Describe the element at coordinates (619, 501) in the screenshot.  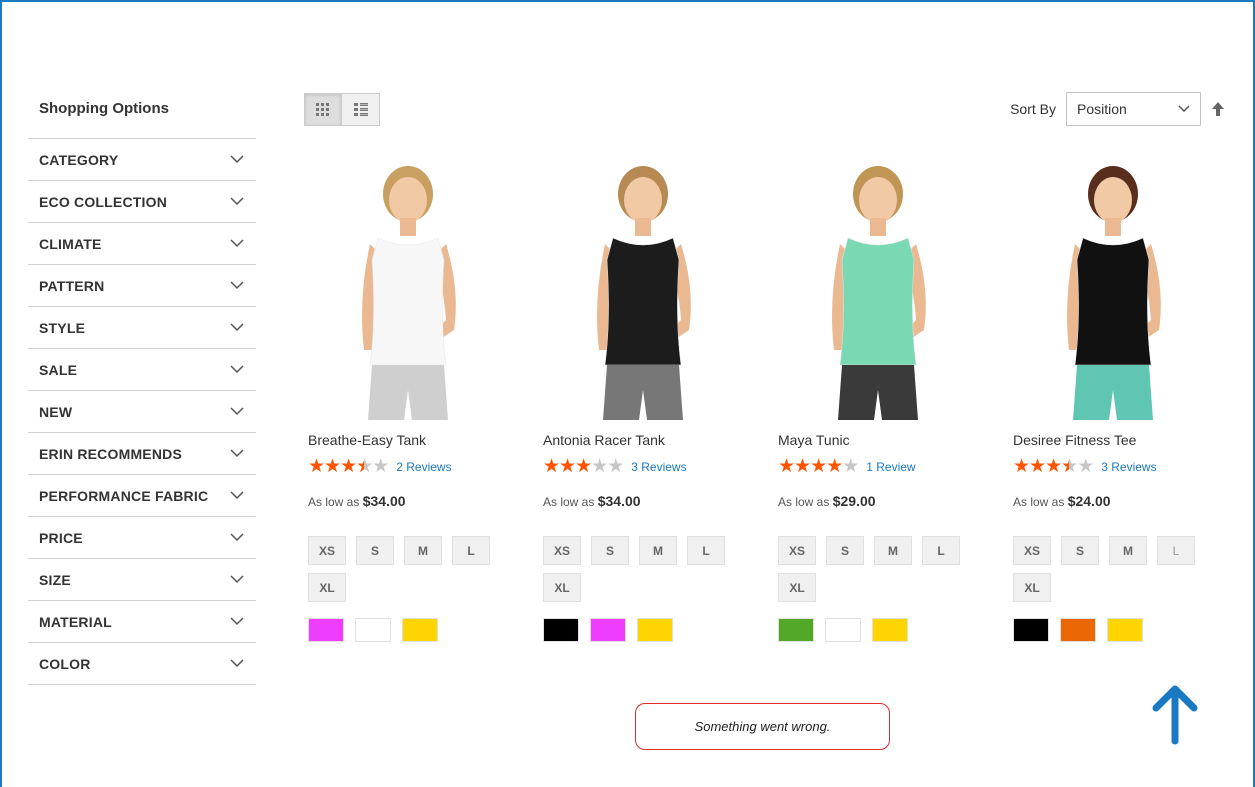
I see `price: $34.00` at that location.